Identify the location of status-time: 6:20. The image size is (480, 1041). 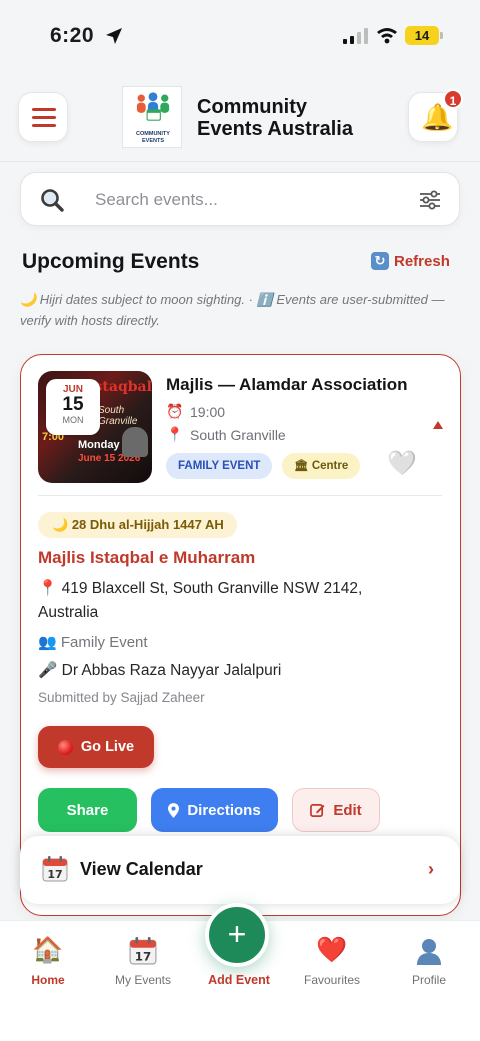
(72, 35).